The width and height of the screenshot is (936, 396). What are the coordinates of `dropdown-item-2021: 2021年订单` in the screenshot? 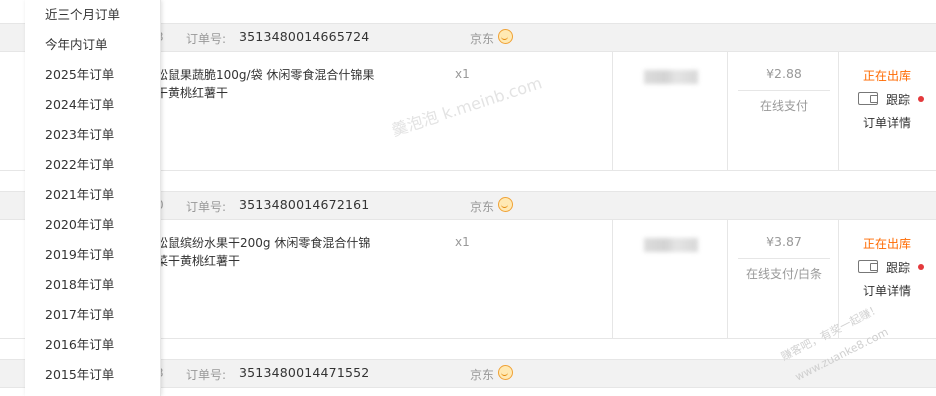 It's located at (79, 195).